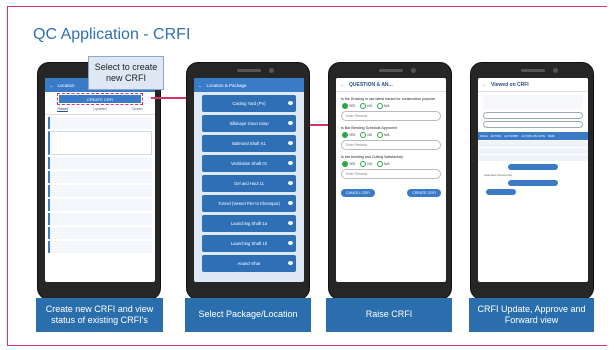  I want to click on package-tile: Launching Shaft 1b, so click(249, 243).